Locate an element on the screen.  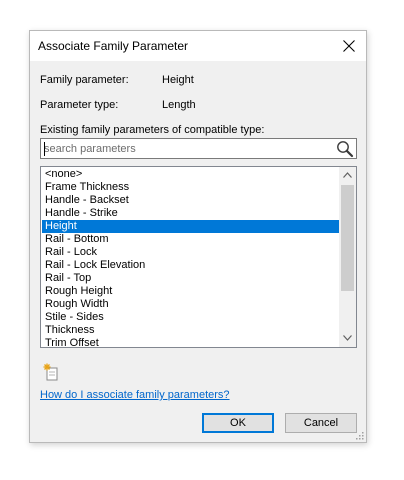
list-item: Rail - Lock is located at coordinates (190, 252).